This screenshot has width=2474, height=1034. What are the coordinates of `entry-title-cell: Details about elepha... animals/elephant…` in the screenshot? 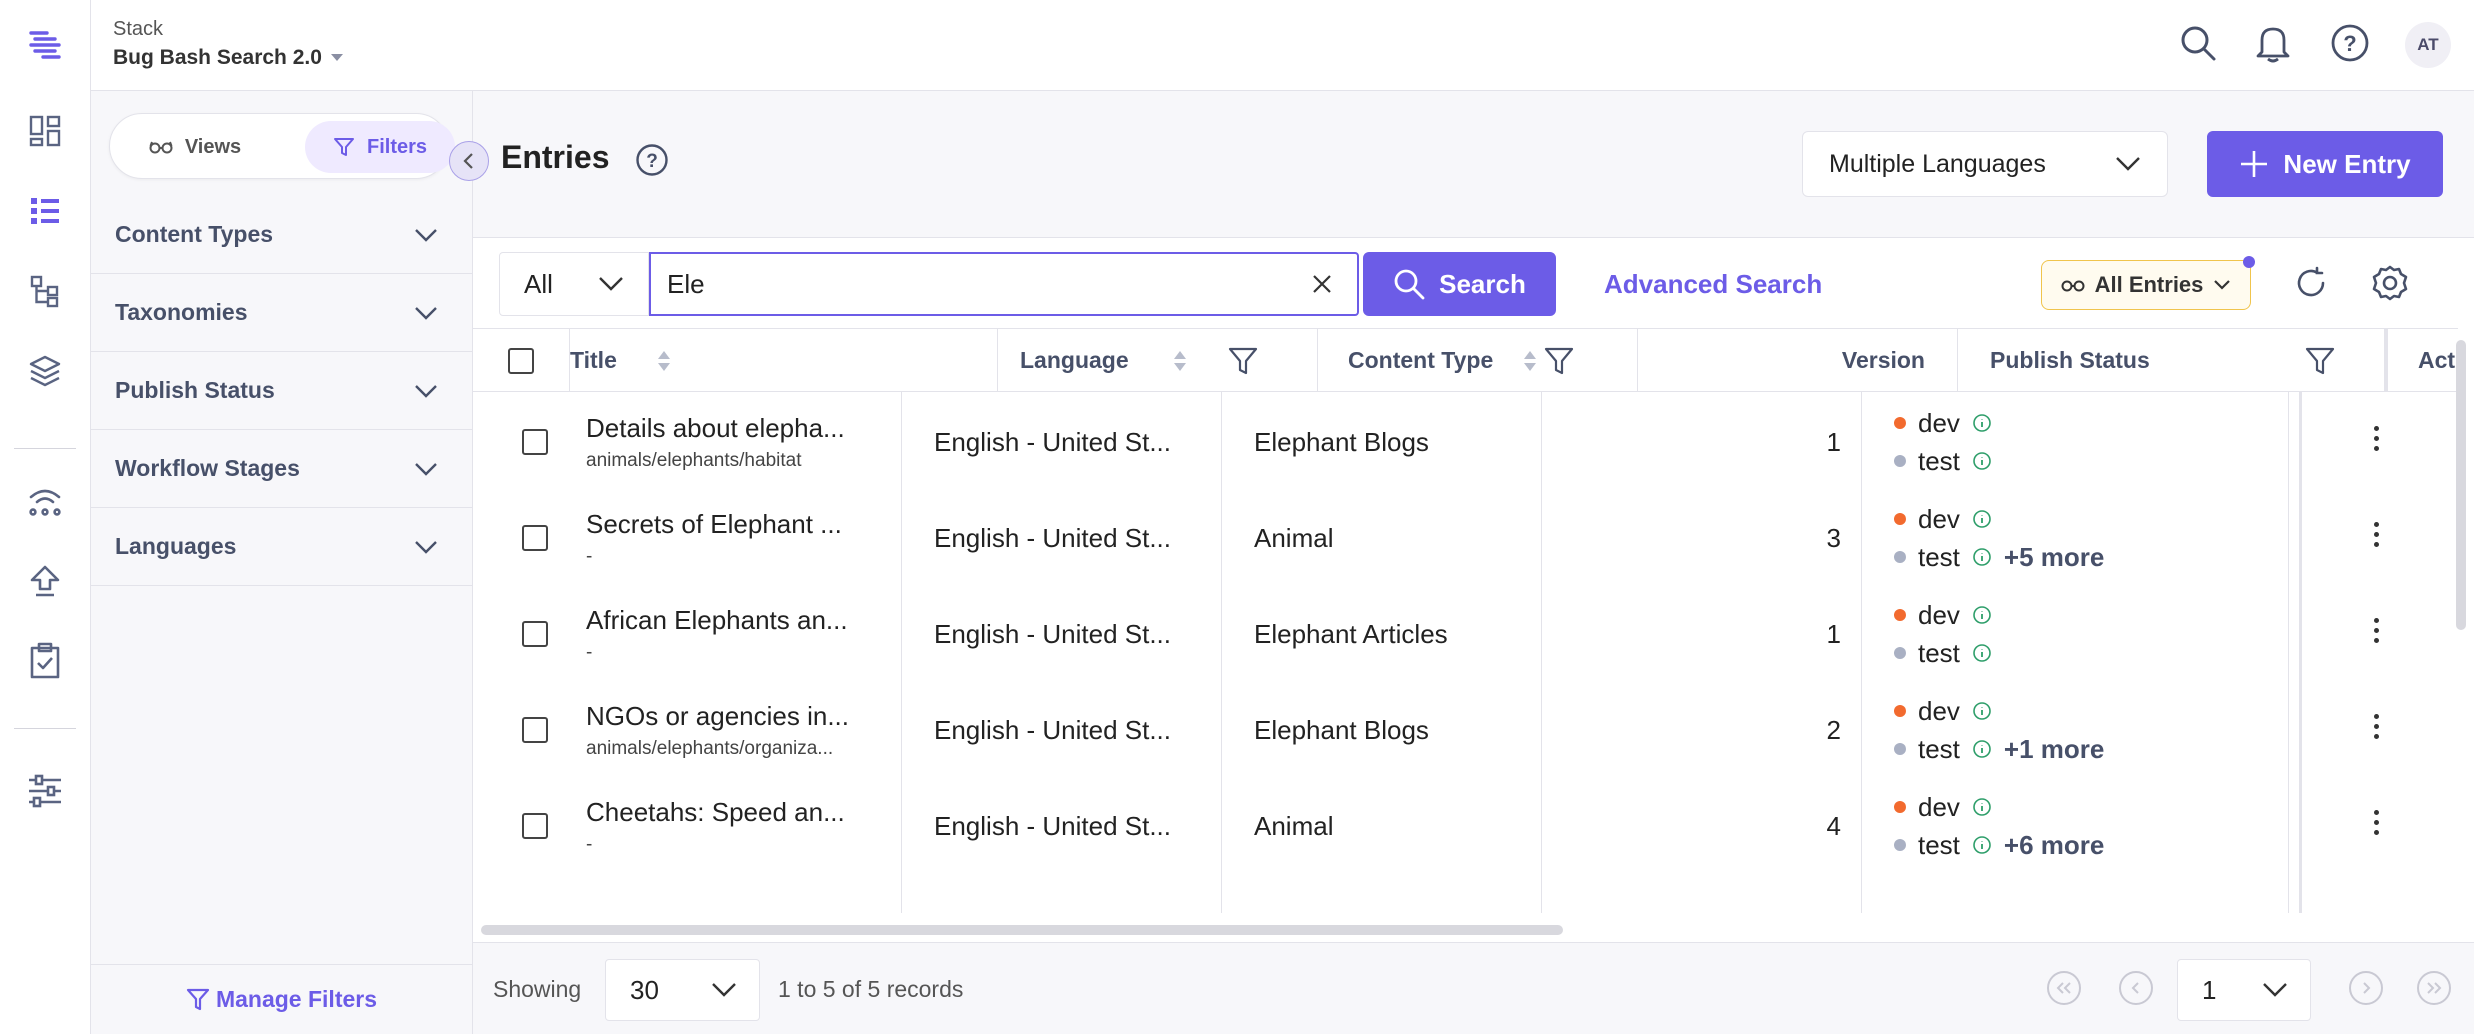 It's located at (715, 442).